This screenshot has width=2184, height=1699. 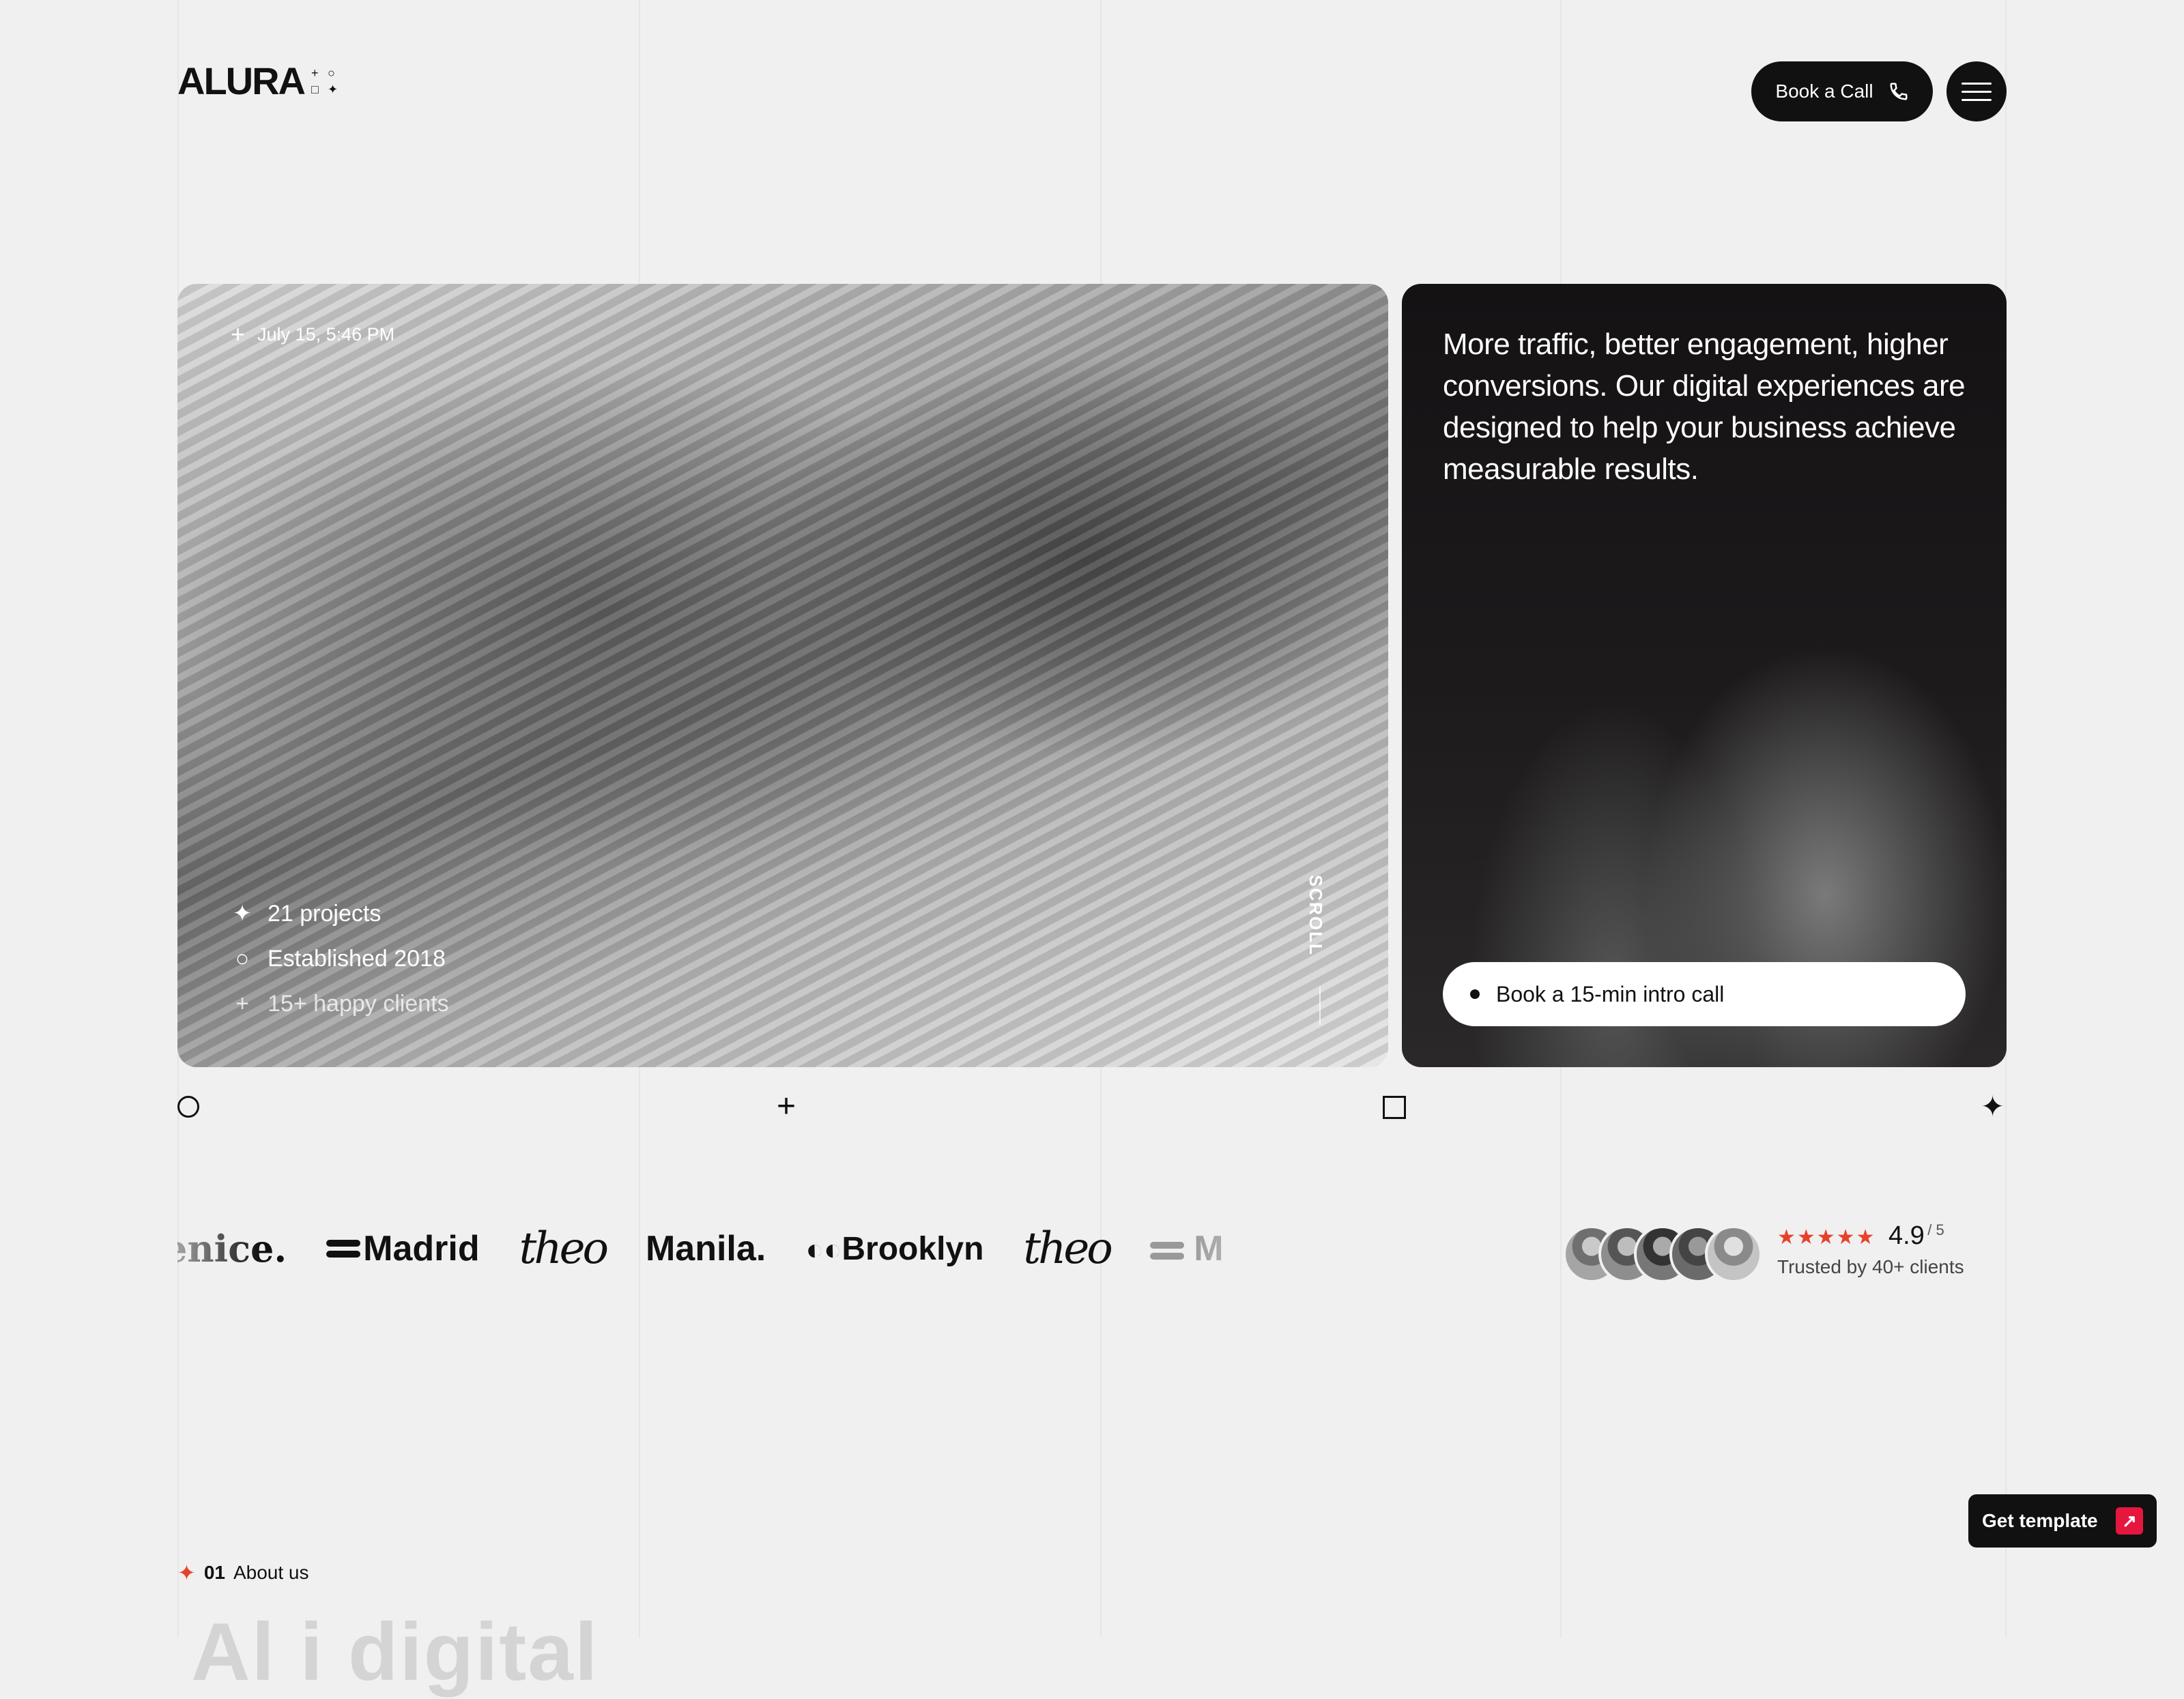 What do you see at coordinates (894, 1248) in the screenshot?
I see `client-logo: ◐◐Brooklyn` at bounding box center [894, 1248].